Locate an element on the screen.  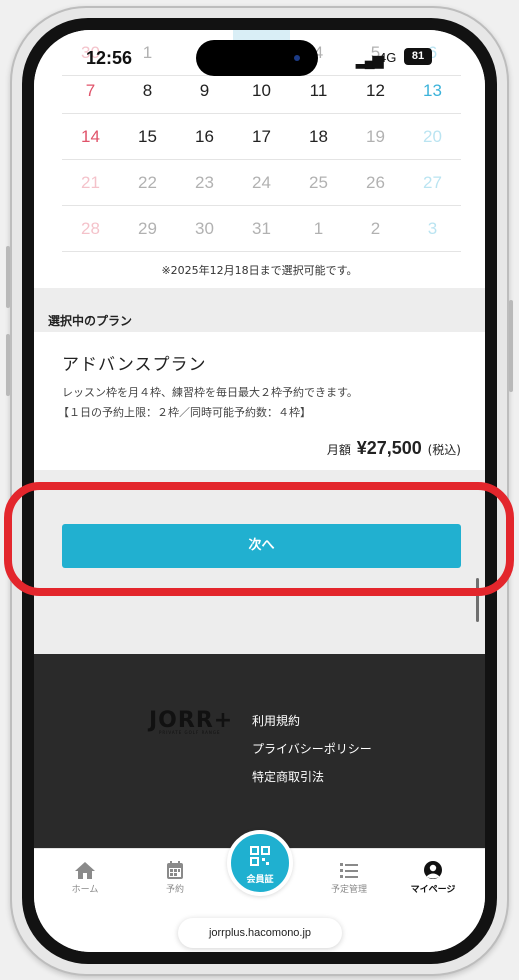
calendar-day: 18 is located at coordinates (318, 137).